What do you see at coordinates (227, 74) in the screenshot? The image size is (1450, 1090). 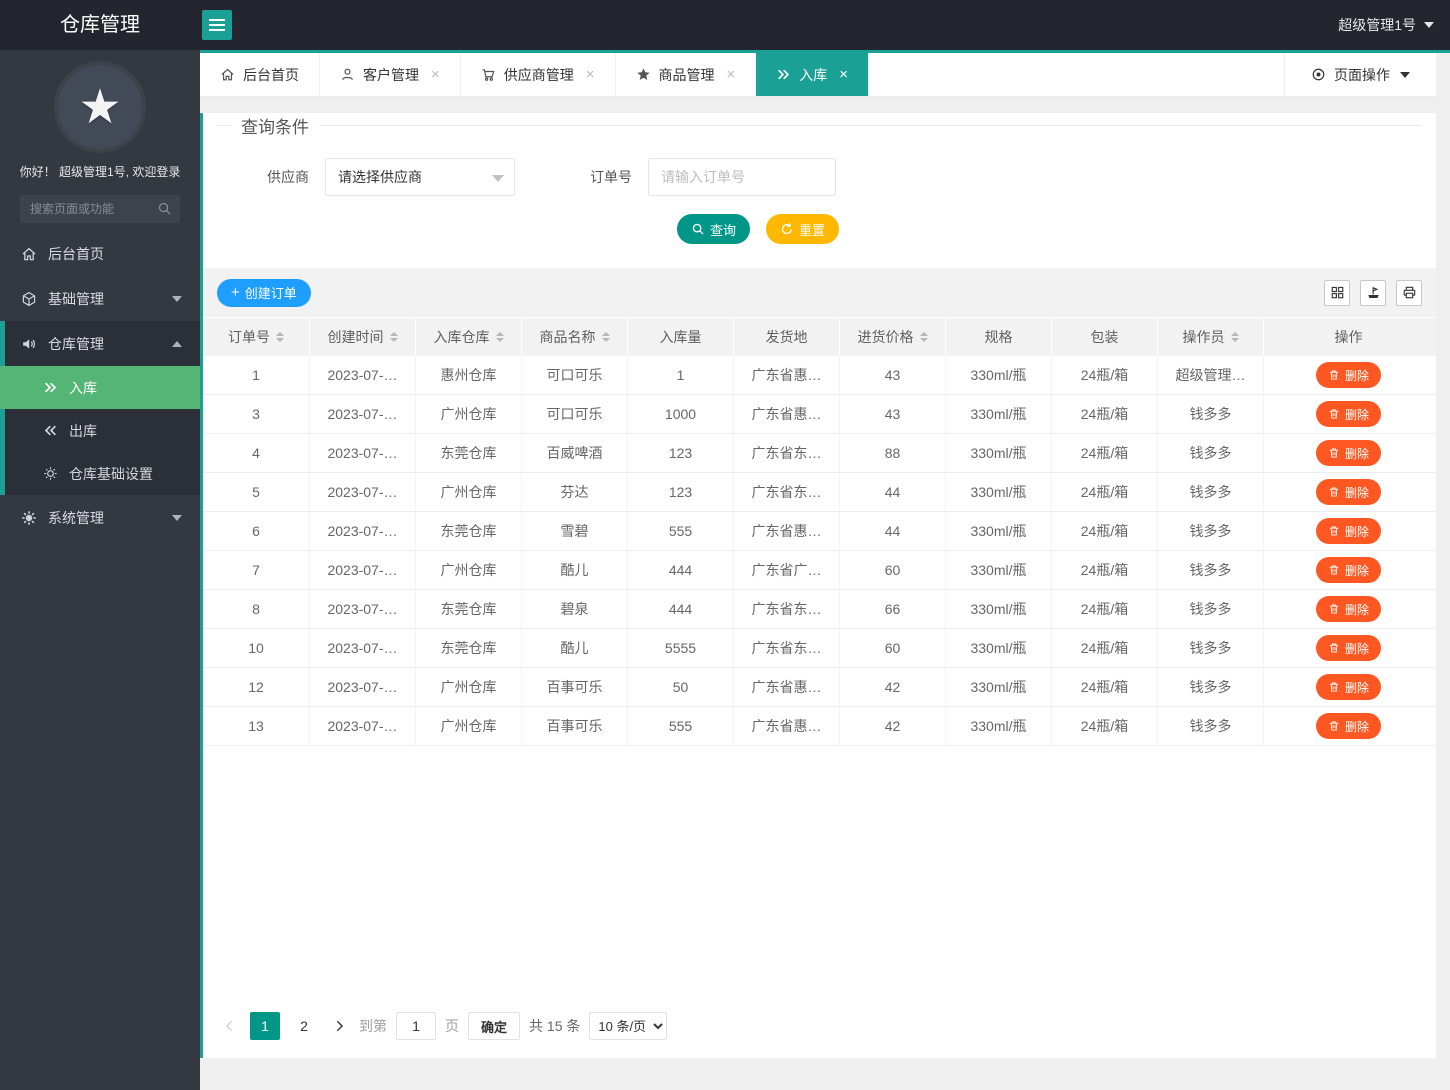 I see `home-icon` at bounding box center [227, 74].